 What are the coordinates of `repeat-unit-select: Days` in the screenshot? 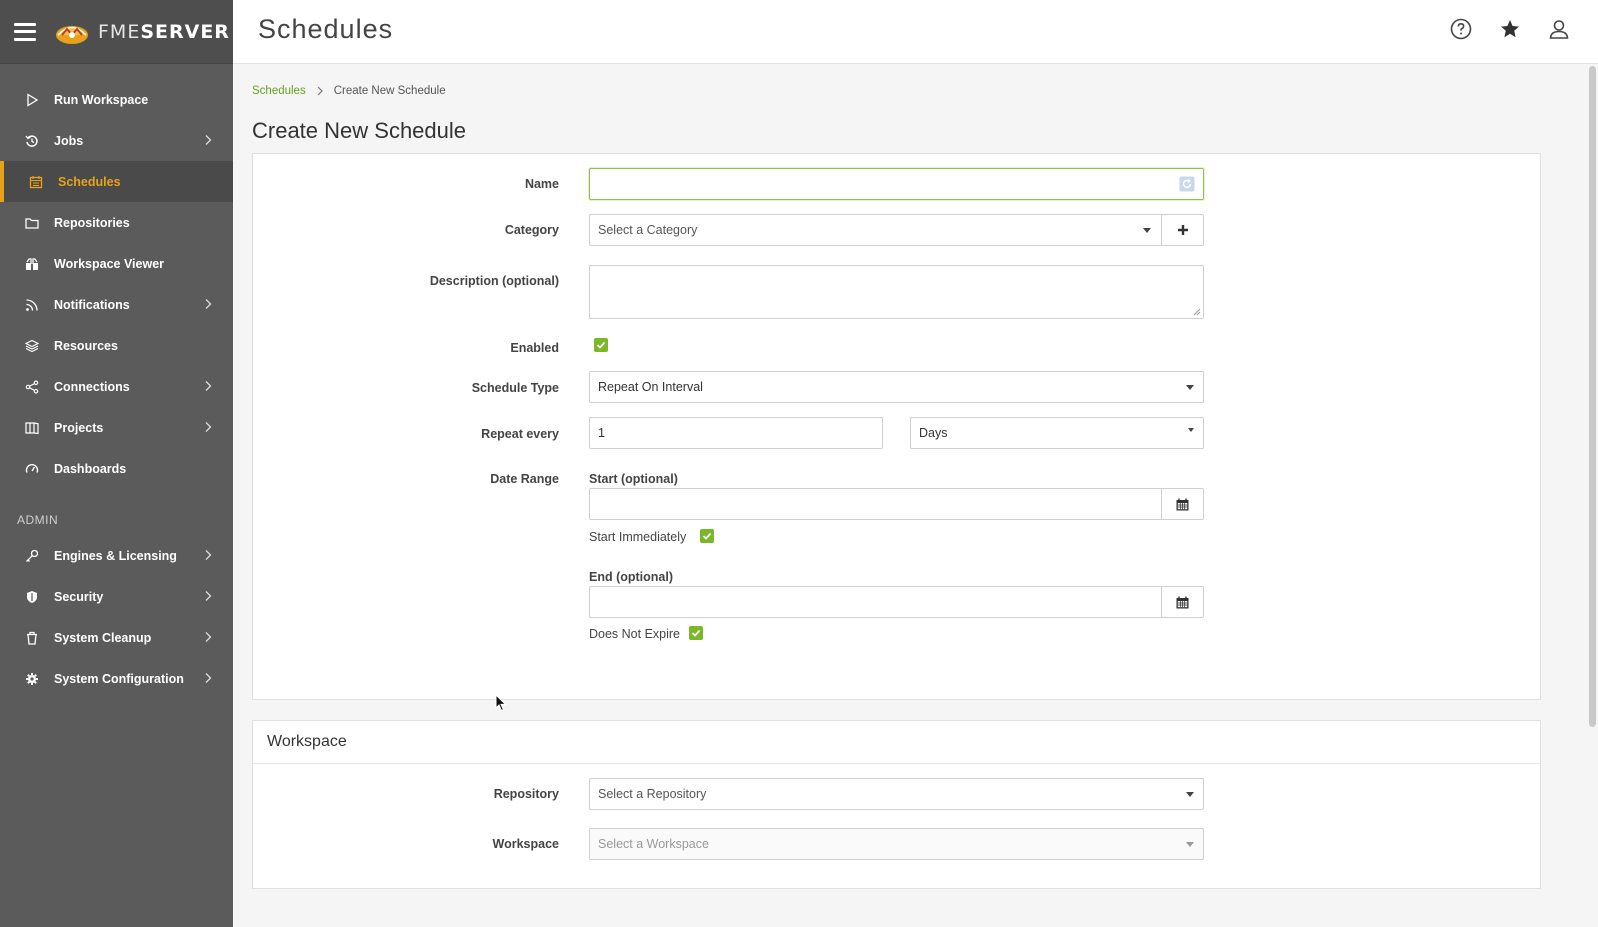 It's located at (1057, 433).